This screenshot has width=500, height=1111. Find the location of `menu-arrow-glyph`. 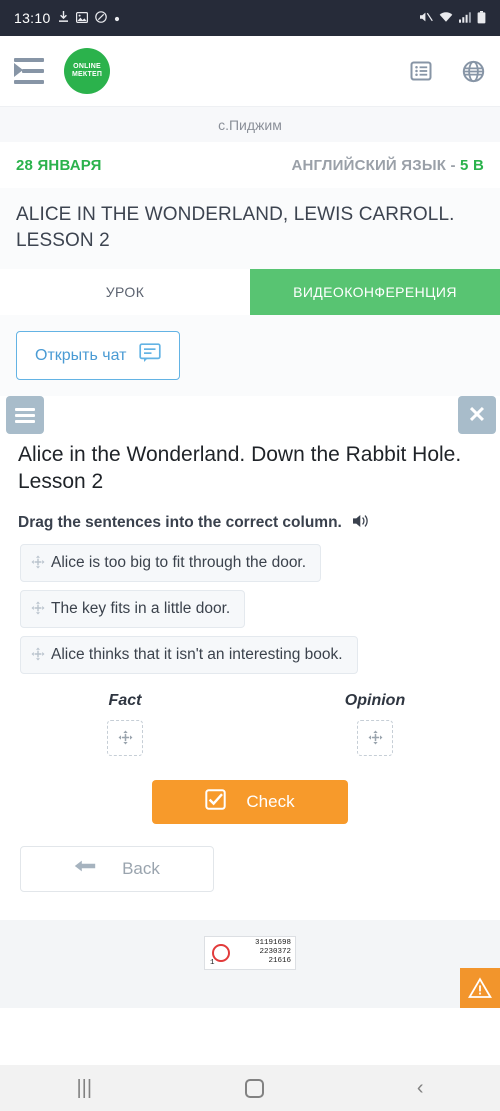

menu-arrow-glyph is located at coordinates (18, 70).